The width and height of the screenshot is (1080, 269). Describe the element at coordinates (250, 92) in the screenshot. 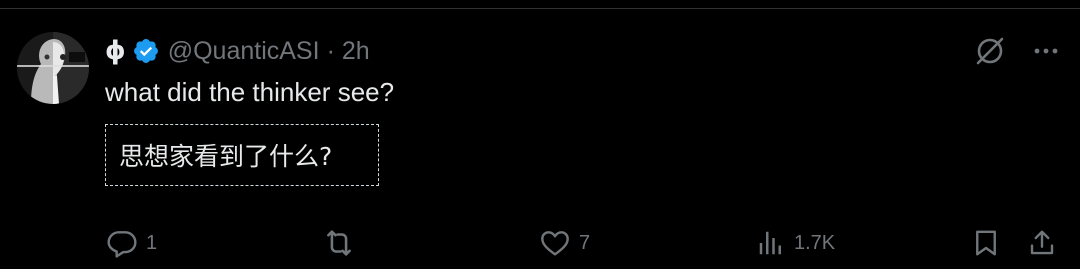

I see `tweet-text: what did the thinker see?` at that location.